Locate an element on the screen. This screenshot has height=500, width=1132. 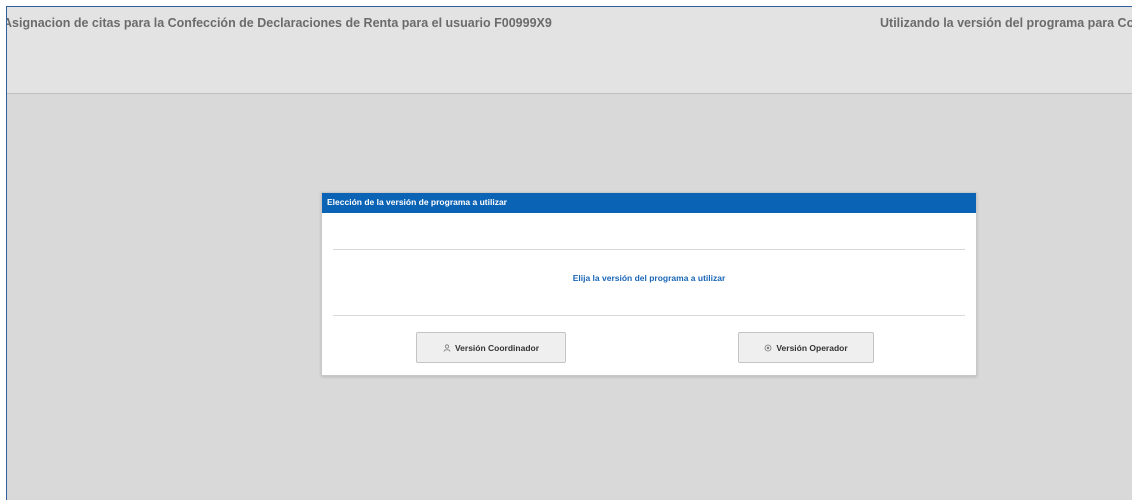
user-icon is located at coordinates (447, 347).